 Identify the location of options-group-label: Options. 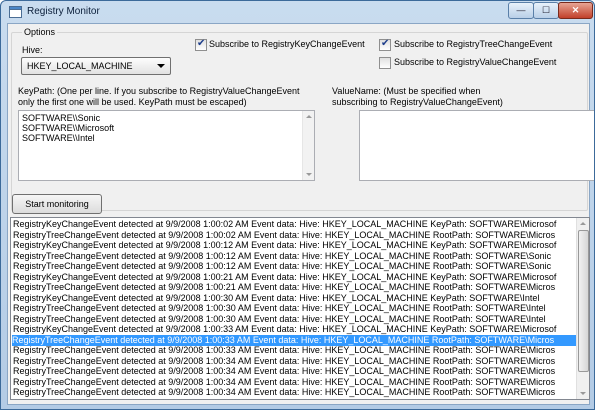
(40, 32).